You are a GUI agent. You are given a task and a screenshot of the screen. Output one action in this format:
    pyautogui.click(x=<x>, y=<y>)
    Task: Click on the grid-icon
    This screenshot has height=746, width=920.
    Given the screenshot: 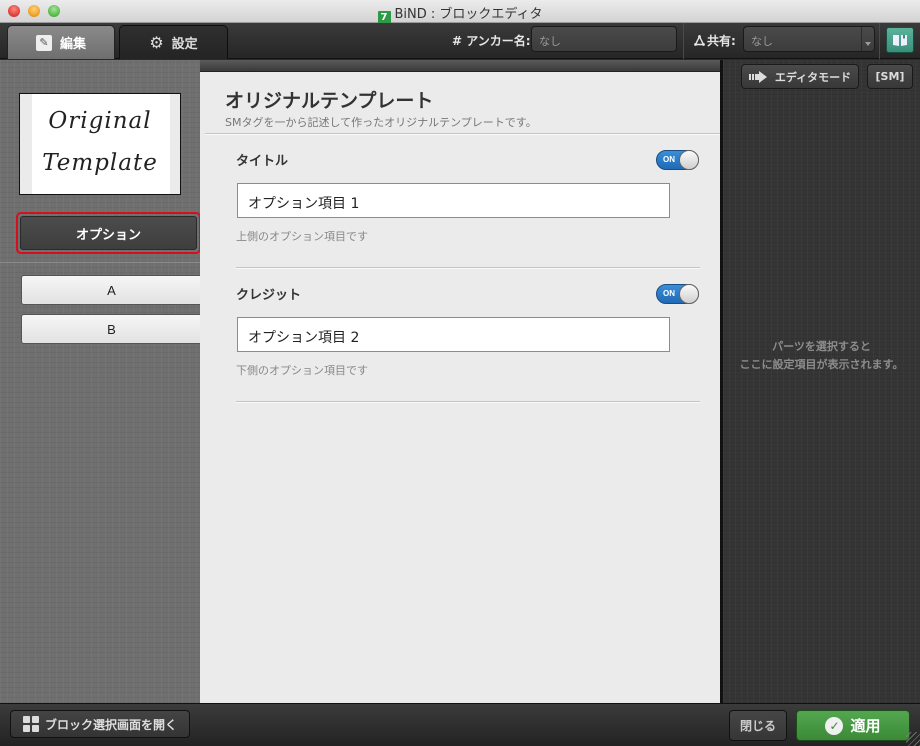 What is the action you would take?
    pyautogui.click(x=30, y=724)
    